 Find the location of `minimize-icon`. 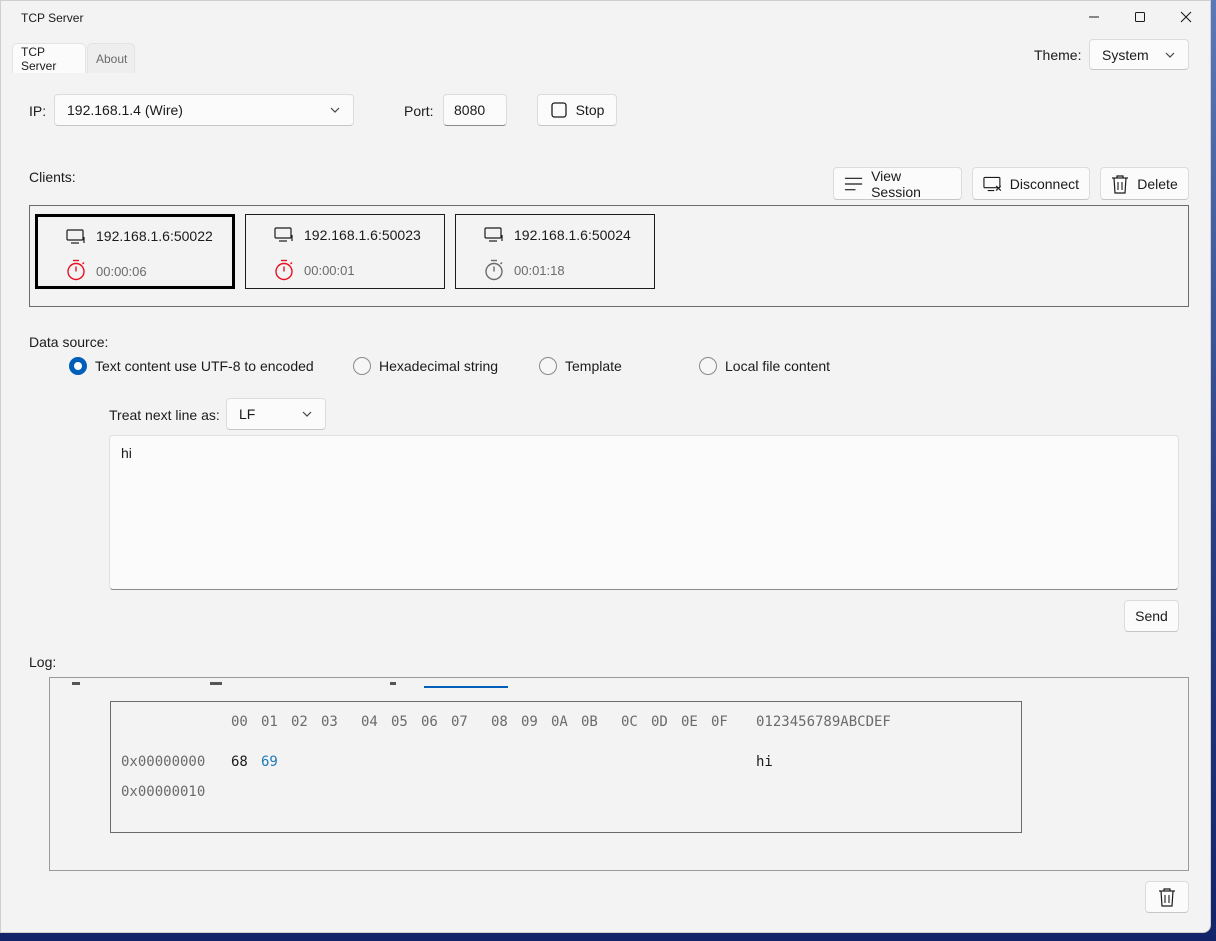

minimize-icon is located at coordinates (1094, 17).